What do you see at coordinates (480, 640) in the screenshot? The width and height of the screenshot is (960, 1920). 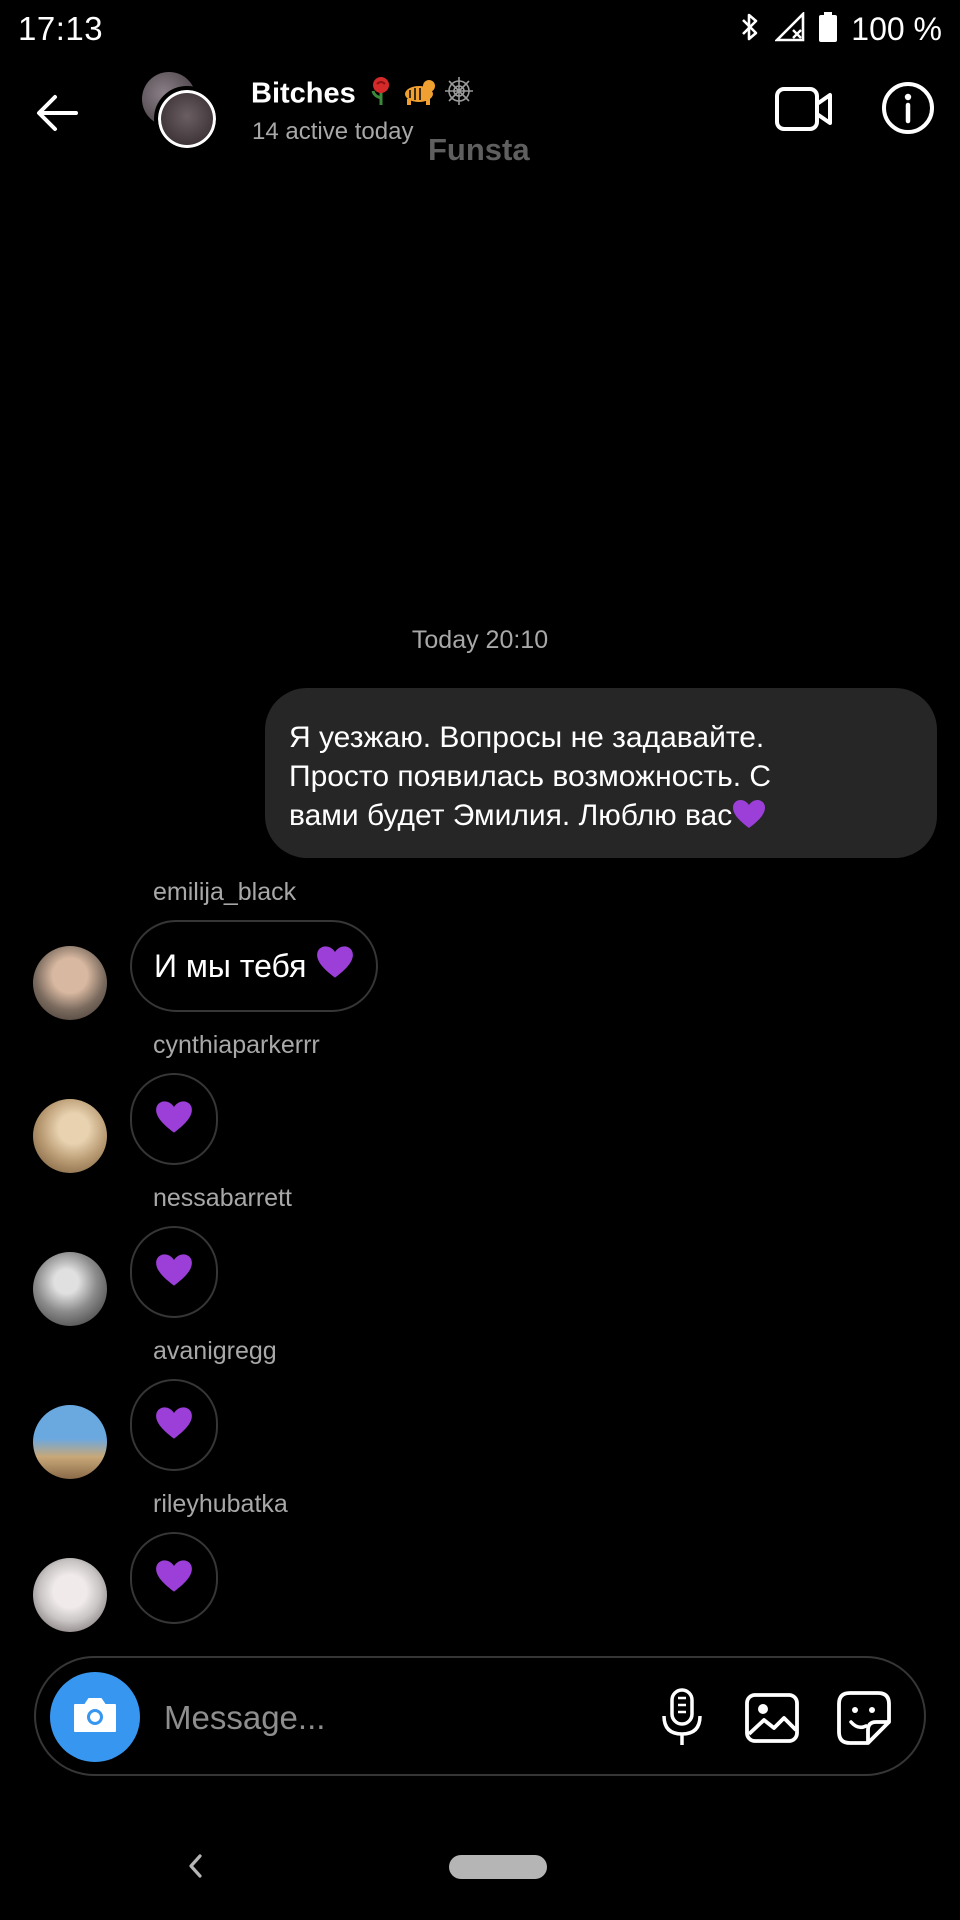 I see `message-timestamp: Today 20:10` at bounding box center [480, 640].